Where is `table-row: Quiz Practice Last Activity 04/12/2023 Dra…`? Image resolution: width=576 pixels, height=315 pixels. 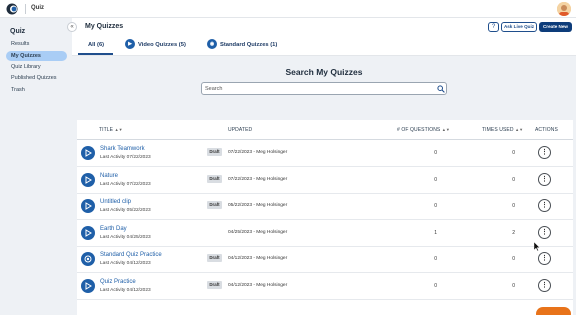
table-row: Quiz Practice Last Activity 04/12/2023 Dra… is located at coordinates (325, 286).